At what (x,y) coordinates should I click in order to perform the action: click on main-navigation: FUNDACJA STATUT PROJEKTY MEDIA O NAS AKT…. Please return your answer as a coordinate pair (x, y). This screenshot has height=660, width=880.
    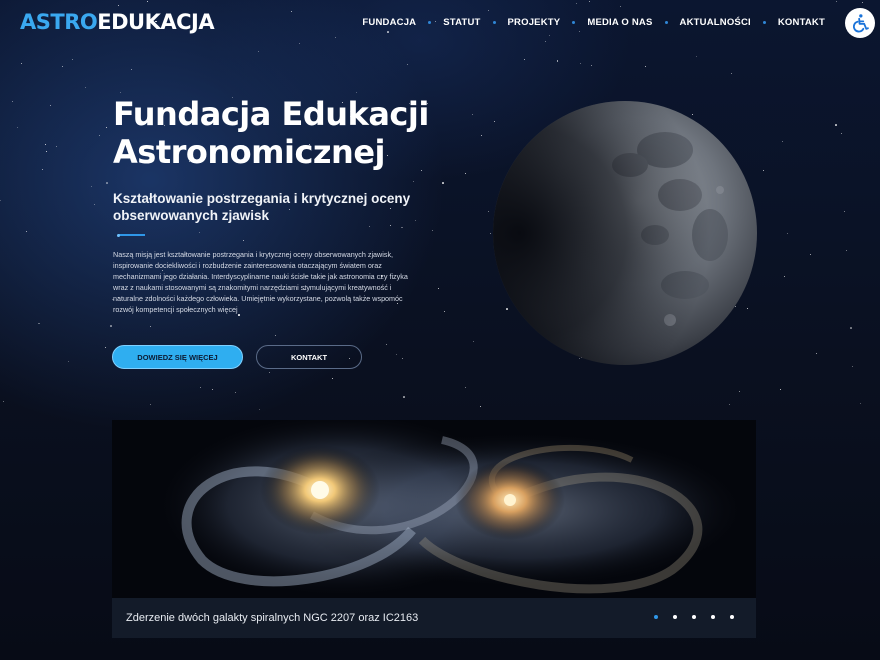
    Looking at the image, I should click on (593, 22).